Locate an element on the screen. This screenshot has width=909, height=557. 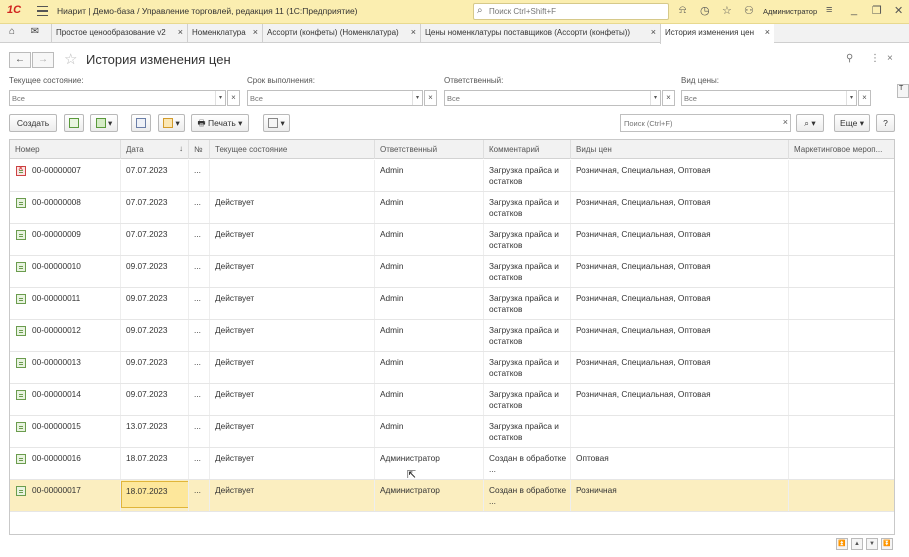
minimize-icon: _ is located at coordinates (854, 10).